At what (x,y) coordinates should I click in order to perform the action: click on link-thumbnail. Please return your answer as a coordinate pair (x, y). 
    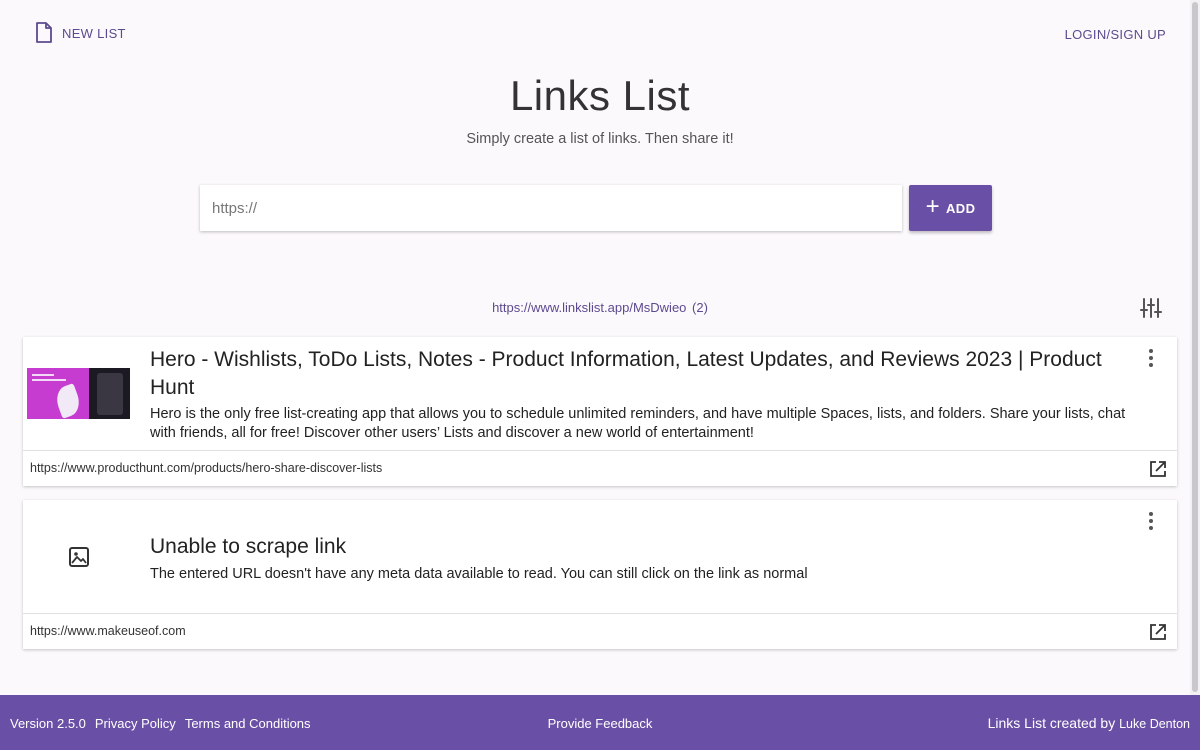
    Looking at the image, I should click on (78, 393).